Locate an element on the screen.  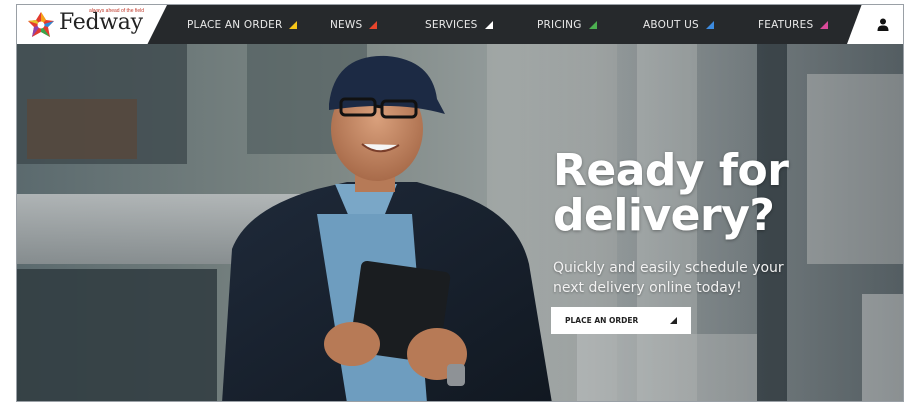
nav-features: FEATURES is located at coordinates (793, 24).